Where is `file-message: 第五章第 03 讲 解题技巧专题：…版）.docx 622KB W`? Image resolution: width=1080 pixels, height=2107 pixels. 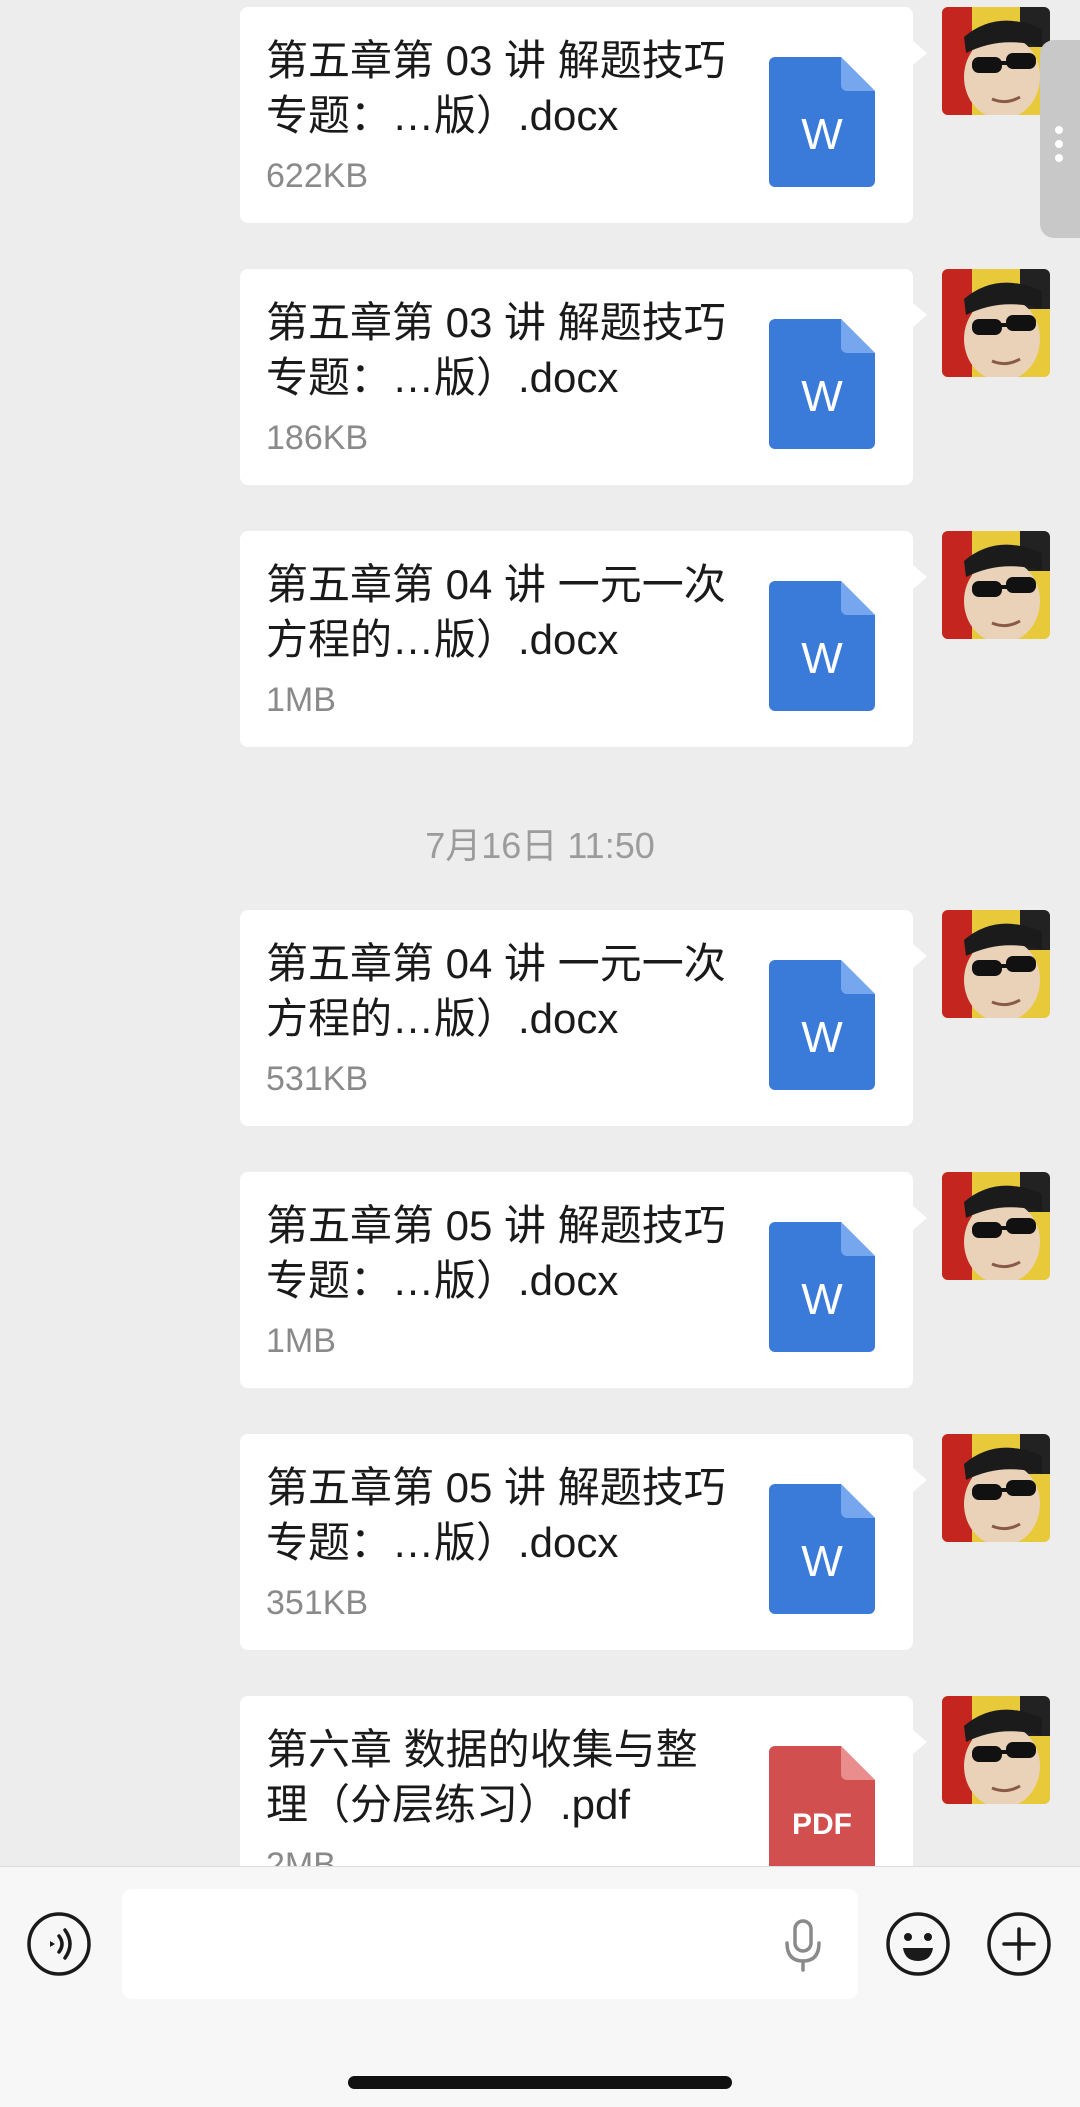
file-message: 第五章第 03 讲 解题技巧专题：…版）.docx 622KB W is located at coordinates (540, 117).